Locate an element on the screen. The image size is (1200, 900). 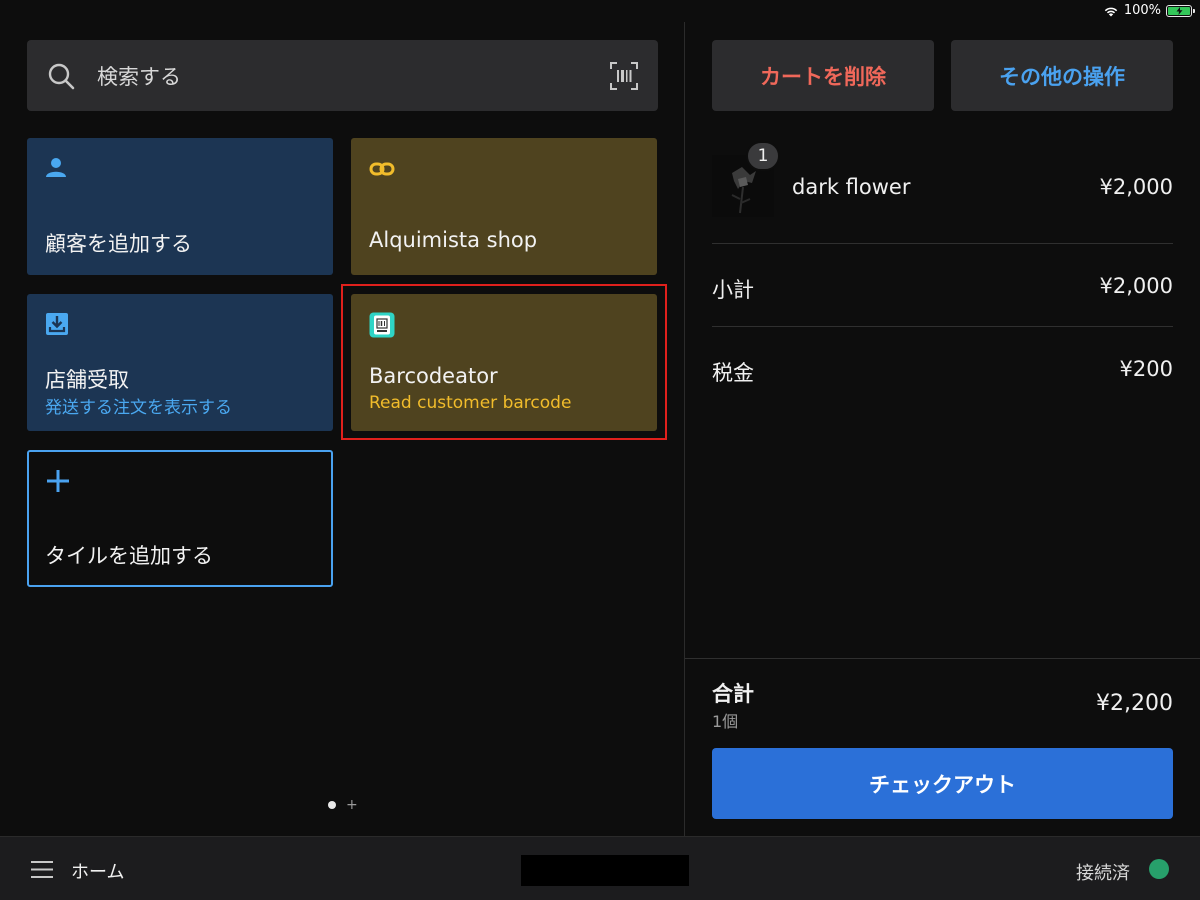
page-indicator: + is located at coordinates (343, 805).